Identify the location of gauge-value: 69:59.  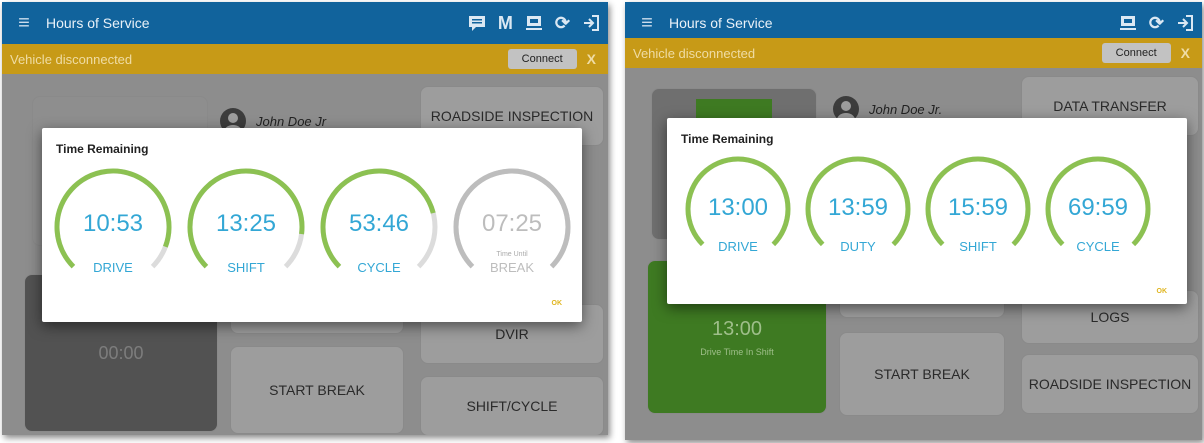
(1098, 207).